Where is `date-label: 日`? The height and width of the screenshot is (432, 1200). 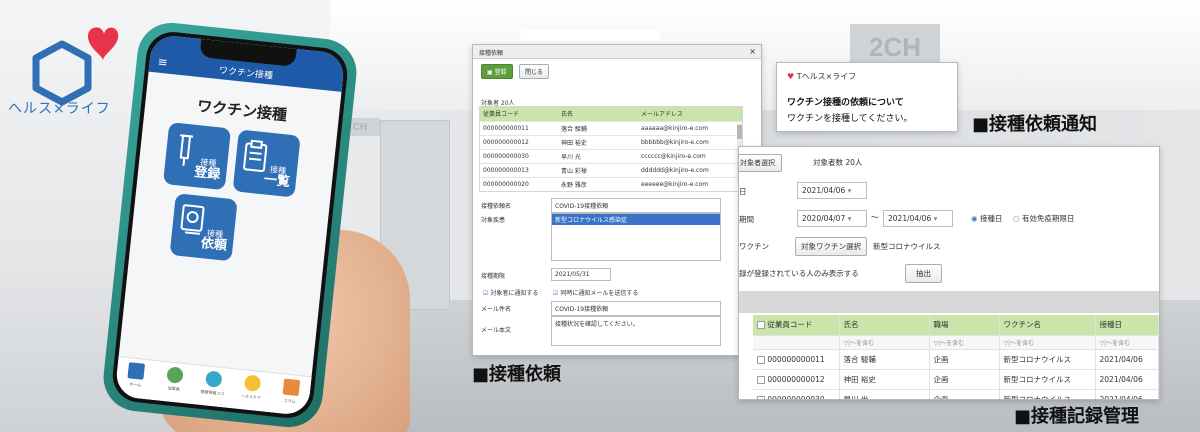 date-label: 日 is located at coordinates (743, 191).